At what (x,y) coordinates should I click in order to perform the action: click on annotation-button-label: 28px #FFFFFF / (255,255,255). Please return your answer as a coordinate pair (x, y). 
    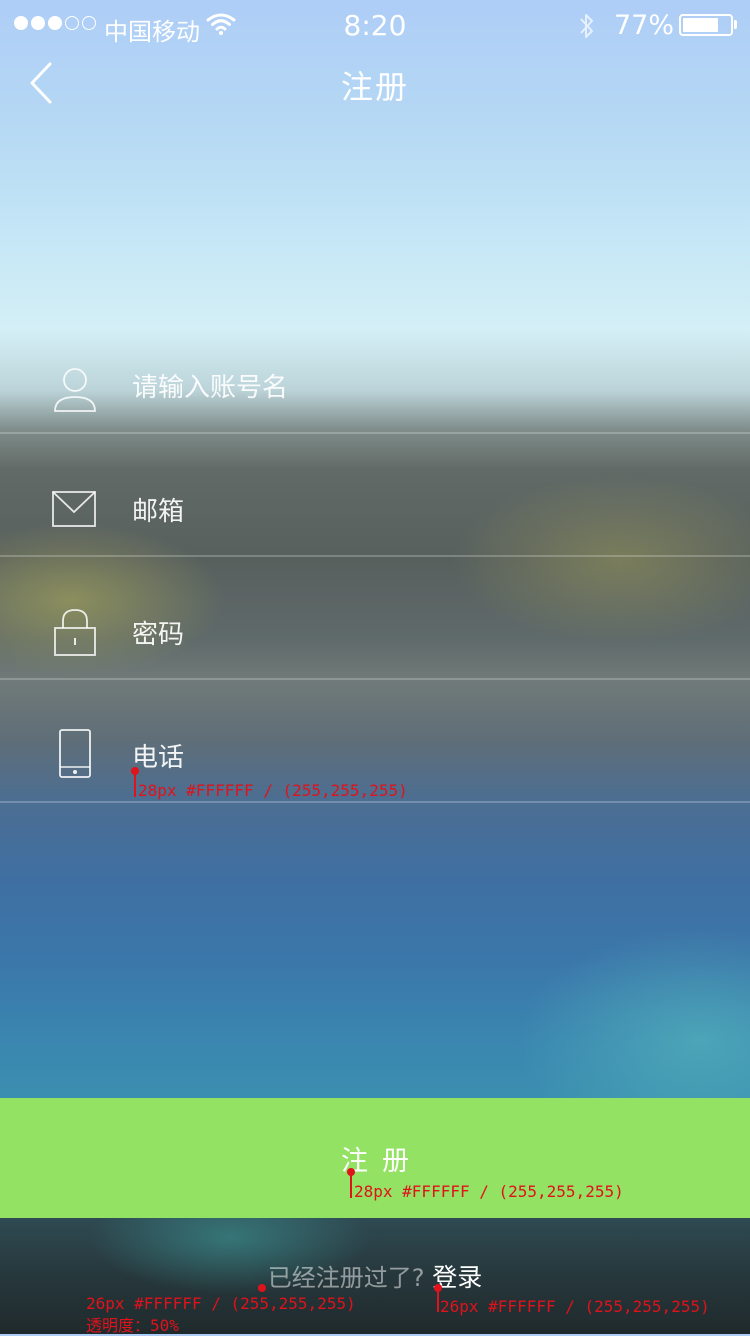
    Looking at the image, I should click on (489, 1191).